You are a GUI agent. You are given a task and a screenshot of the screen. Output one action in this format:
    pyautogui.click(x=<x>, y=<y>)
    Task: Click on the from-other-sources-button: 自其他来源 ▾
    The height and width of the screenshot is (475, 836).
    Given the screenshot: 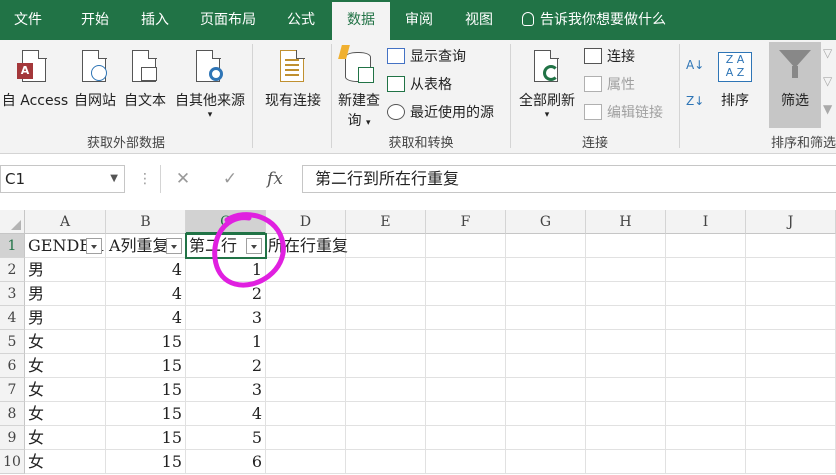 What is the action you would take?
    pyautogui.click(x=210, y=86)
    